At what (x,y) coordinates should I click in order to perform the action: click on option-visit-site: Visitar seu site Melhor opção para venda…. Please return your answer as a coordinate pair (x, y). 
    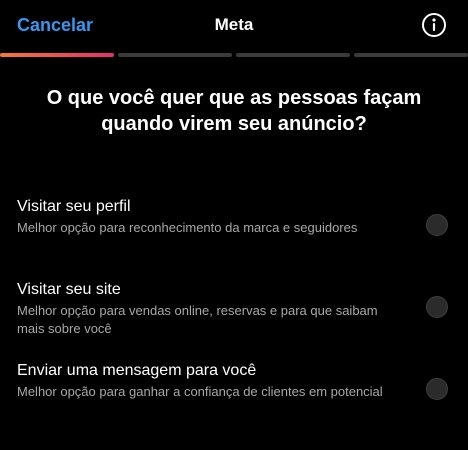
    Looking at the image, I should click on (234, 310).